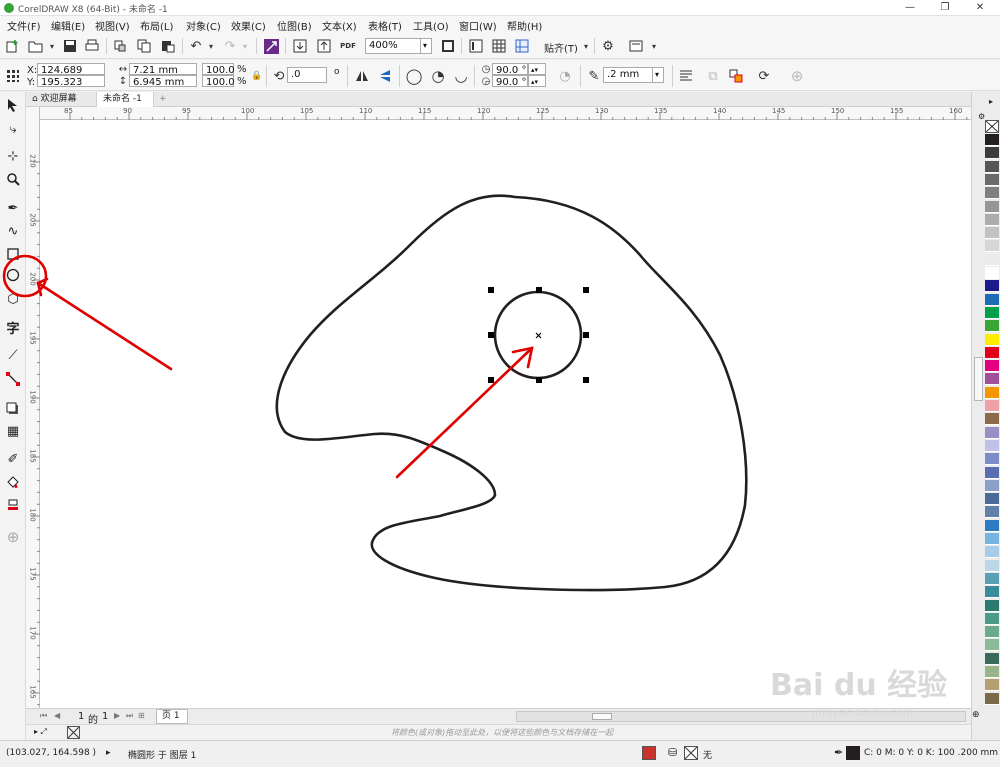  What do you see at coordinates (13, 105) in the screenshot?
I see `pick-tool-icon` at bounding box center [13, 105].